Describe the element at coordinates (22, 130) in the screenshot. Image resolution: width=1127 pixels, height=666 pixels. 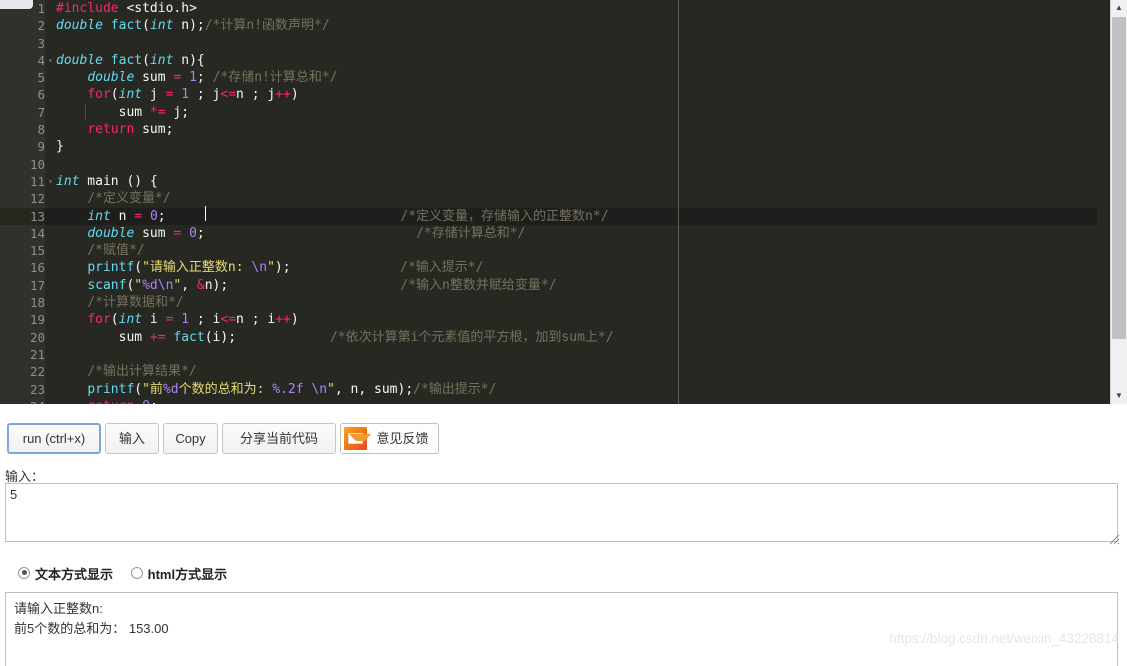
I see `line-number: 8` at that location.